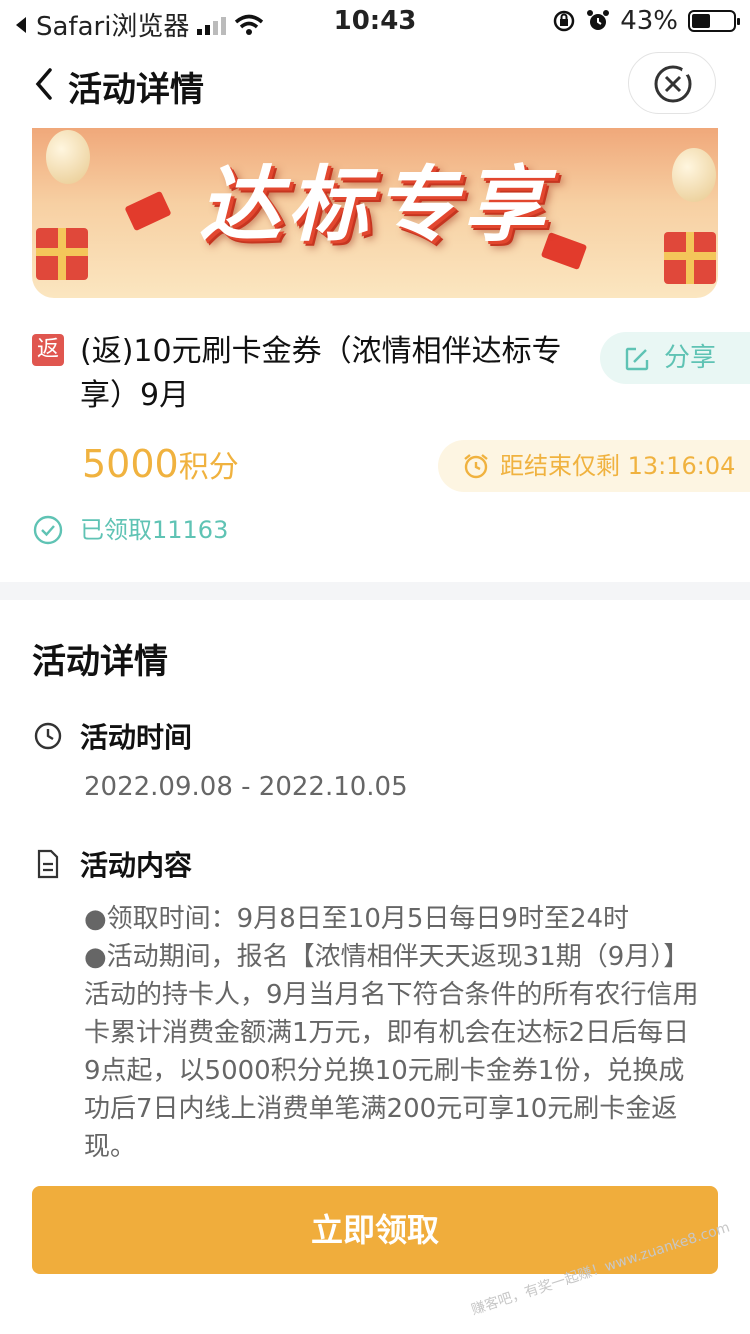 The width and height of the screenshot is (750, 1334). I want to click on battery-percent: 43%, so click(649, 21).